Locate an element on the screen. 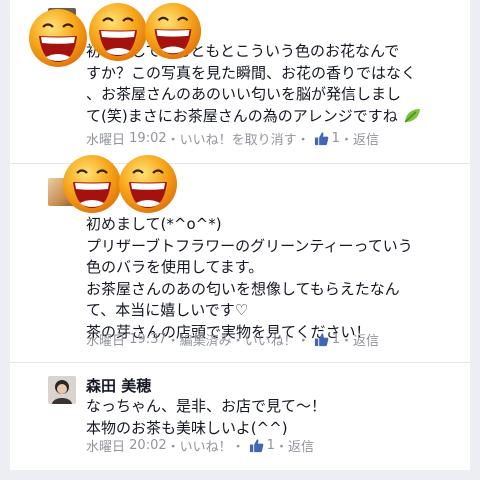  comment-line: 色のバラを使用してます。 is located at coordinates (175, 267).